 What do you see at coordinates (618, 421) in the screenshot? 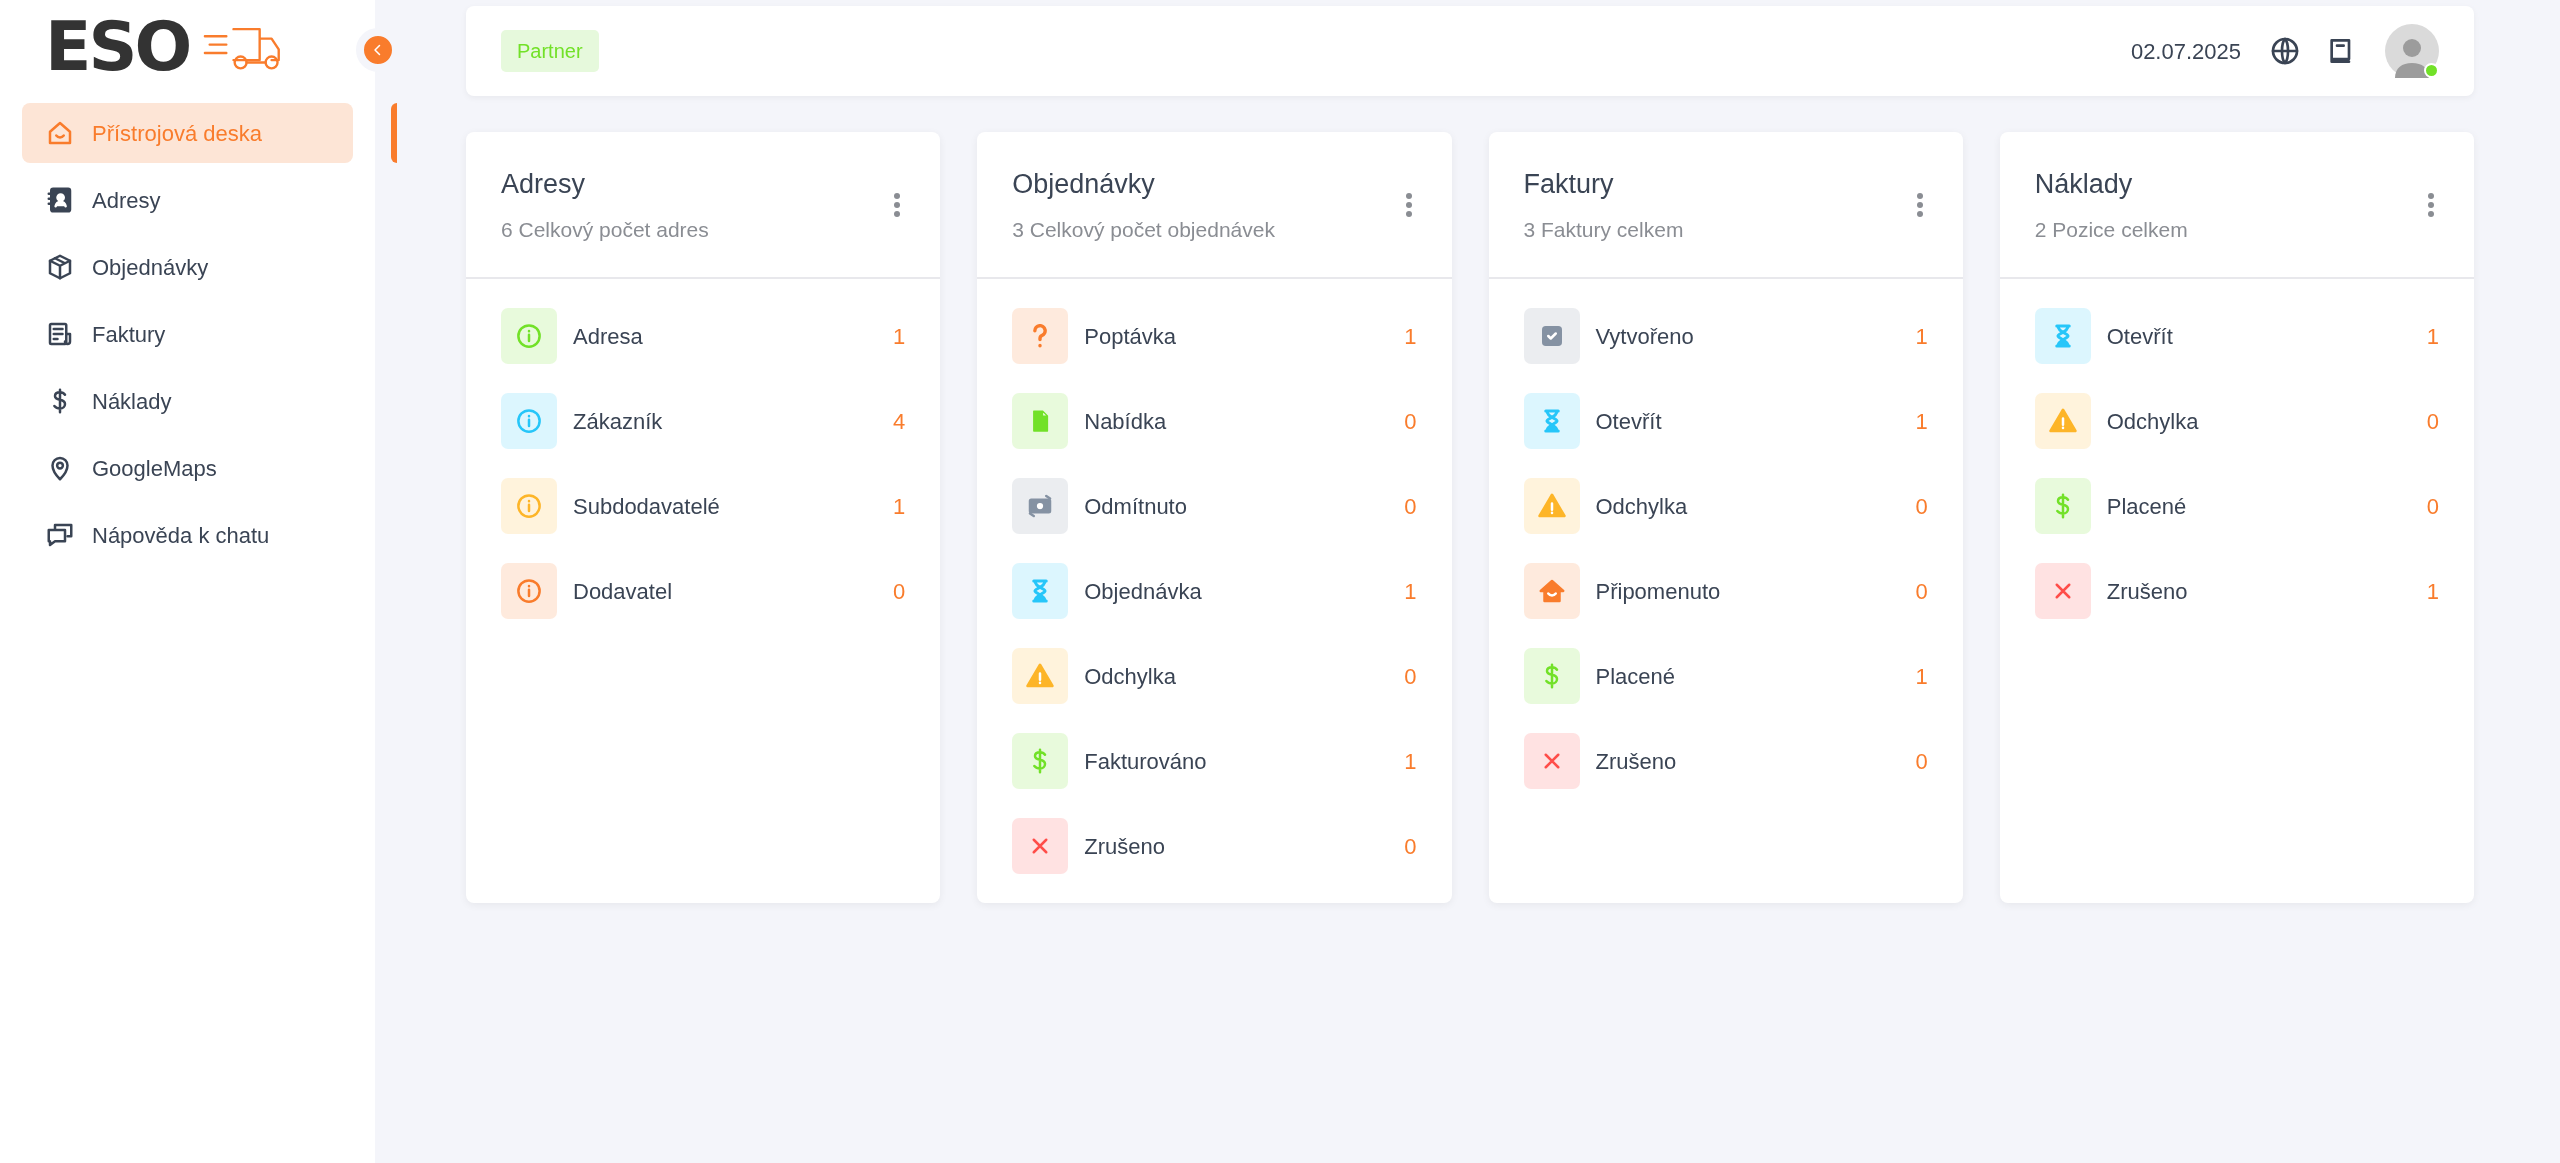
I see `status-label: Zákazník` at bounding box center [618, 421].